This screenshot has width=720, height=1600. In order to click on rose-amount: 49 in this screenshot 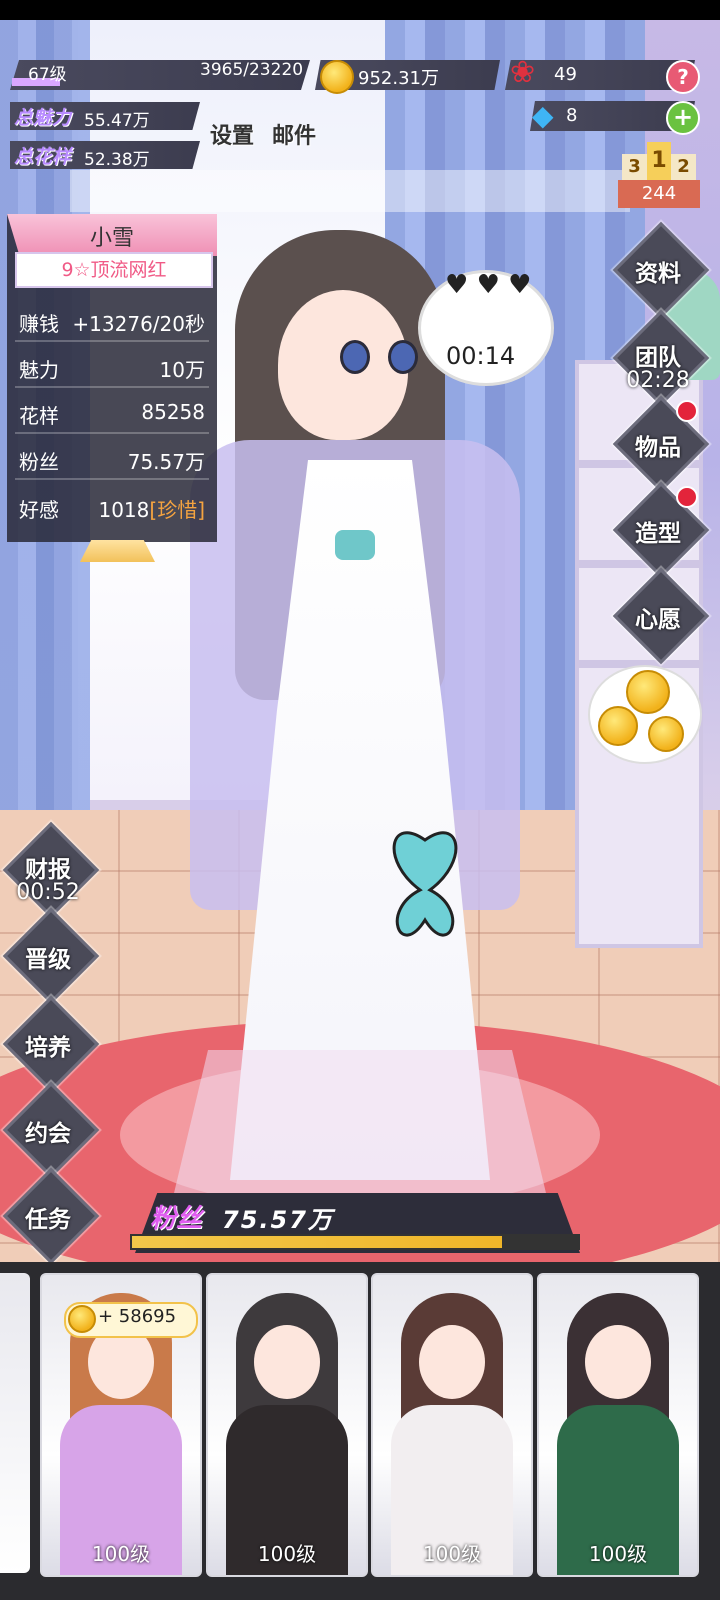, I will do `click(565, 74)`.